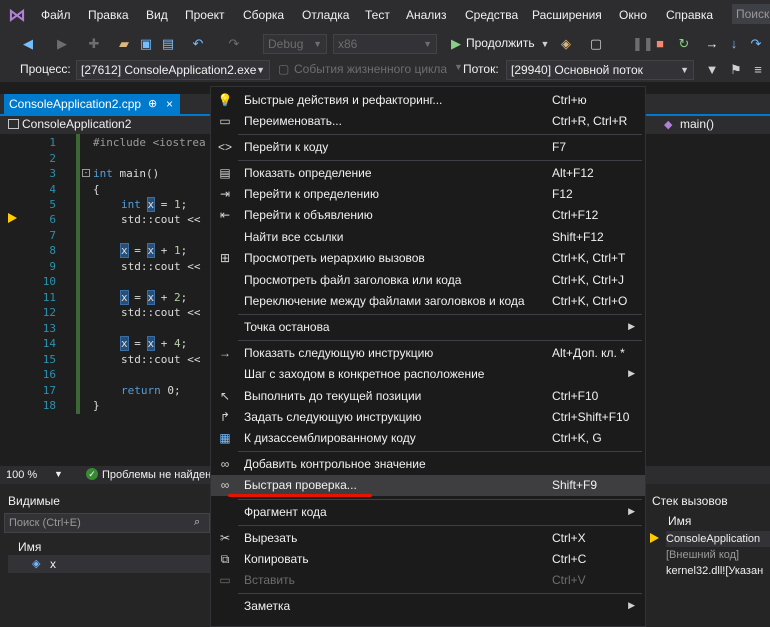 Image resolution: width=770 pixels, height=627 pixels. What do you see at coordinates (156, 475) in the screenshot?
I see `problems-status: Проблемы не найден` at bounding box center [156, 475].